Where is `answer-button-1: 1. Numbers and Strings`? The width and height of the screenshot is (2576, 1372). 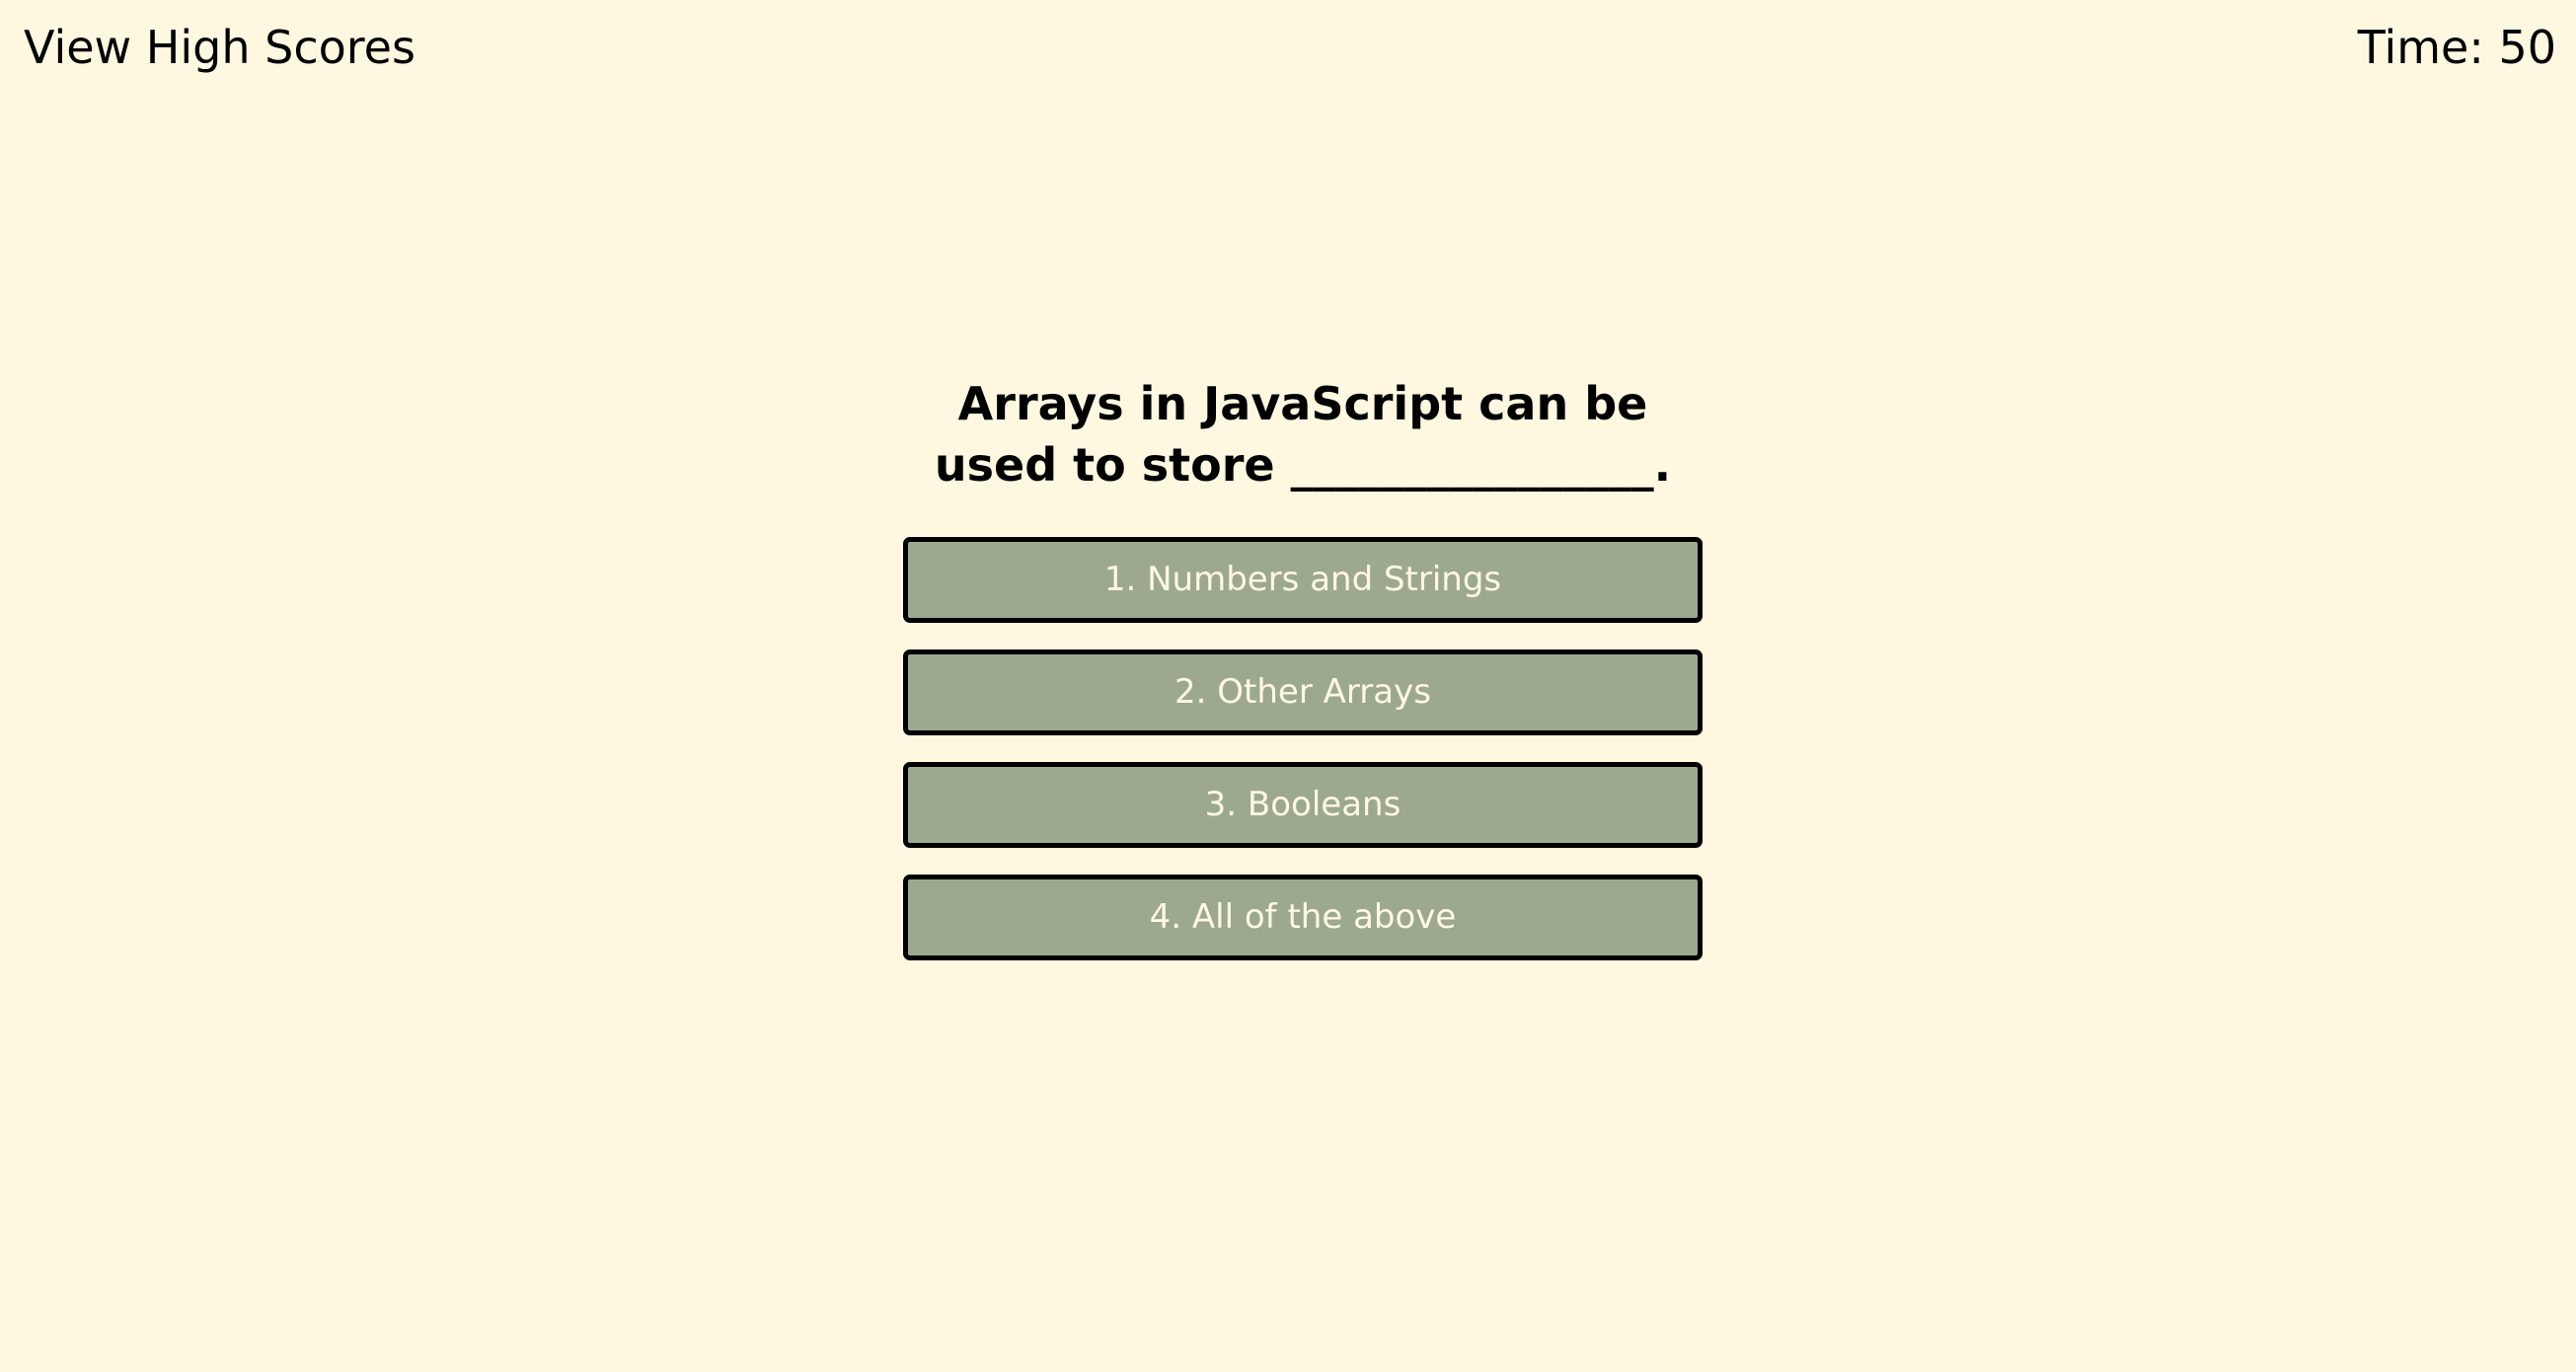
answer-button-1: 1. Numbers and Strings is located at coordinates (1303, 580).